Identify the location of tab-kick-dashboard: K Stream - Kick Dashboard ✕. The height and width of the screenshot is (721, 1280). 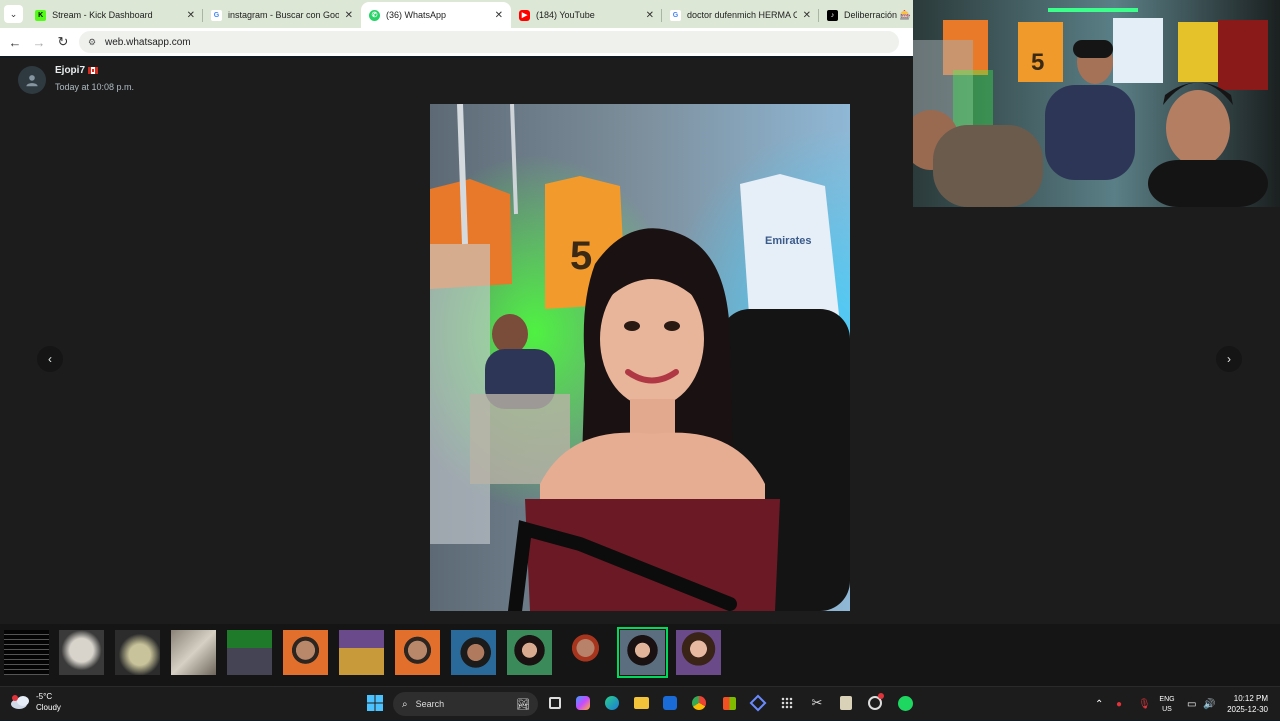
(115, 15).